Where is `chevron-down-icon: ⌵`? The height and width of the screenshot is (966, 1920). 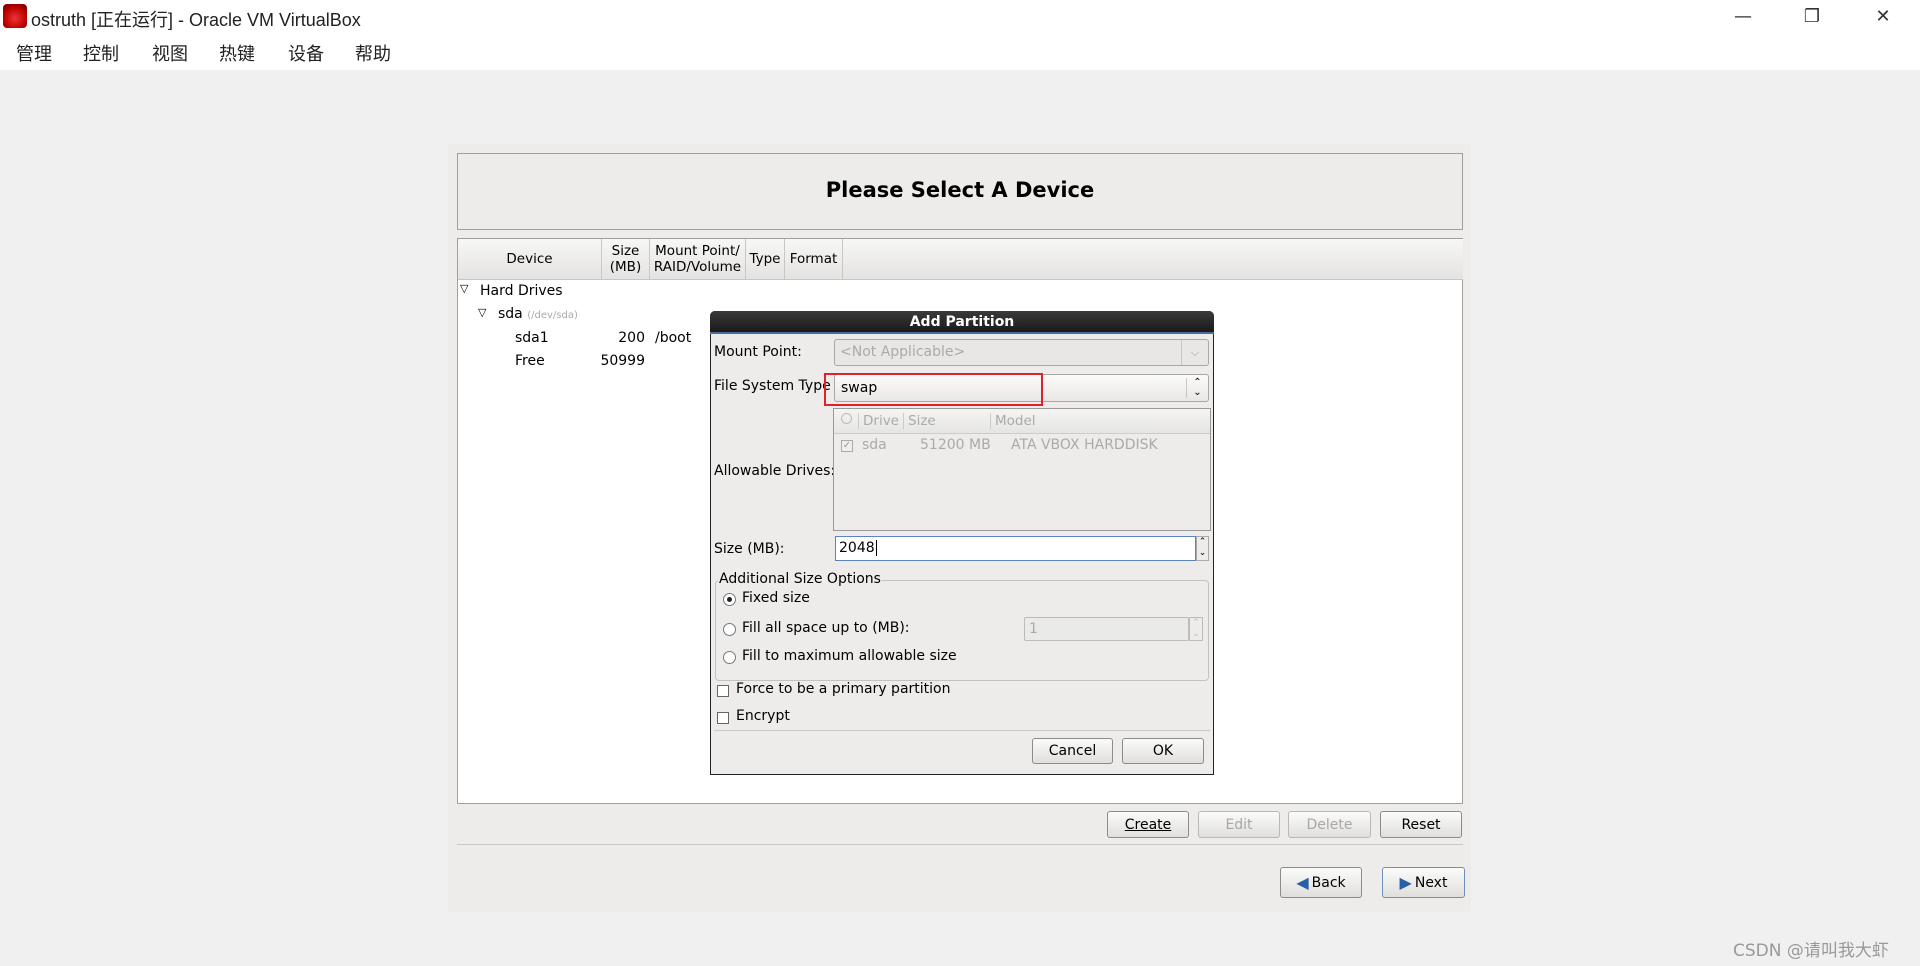 chevron-down-icon: ⌵ is located at coordinates (1194, 352).